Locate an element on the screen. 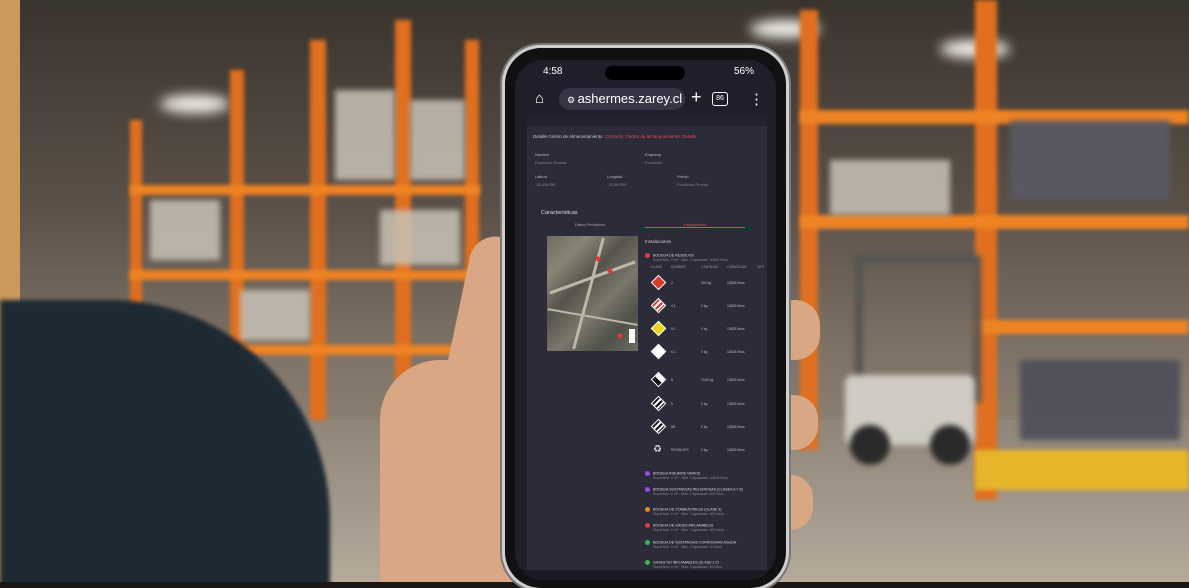 This screenshot has width=1189, height=588. field-value: -33.456789 is located at coordinates (545, 184).